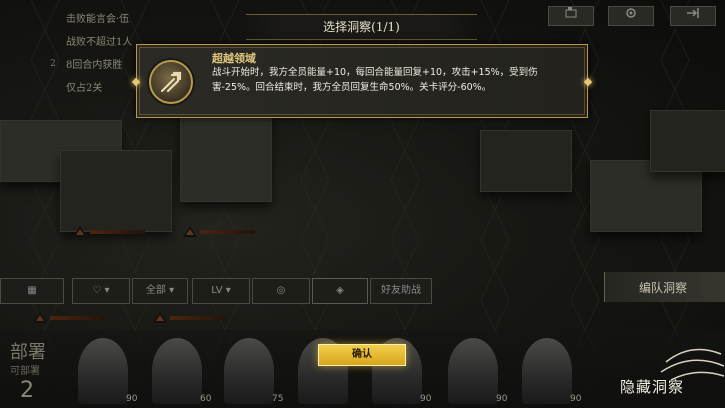  What do you see at coordinates (99, 42) in the screenshot?
I see `objective-item: 战败不超过1人` at bounding box center [99, 42].